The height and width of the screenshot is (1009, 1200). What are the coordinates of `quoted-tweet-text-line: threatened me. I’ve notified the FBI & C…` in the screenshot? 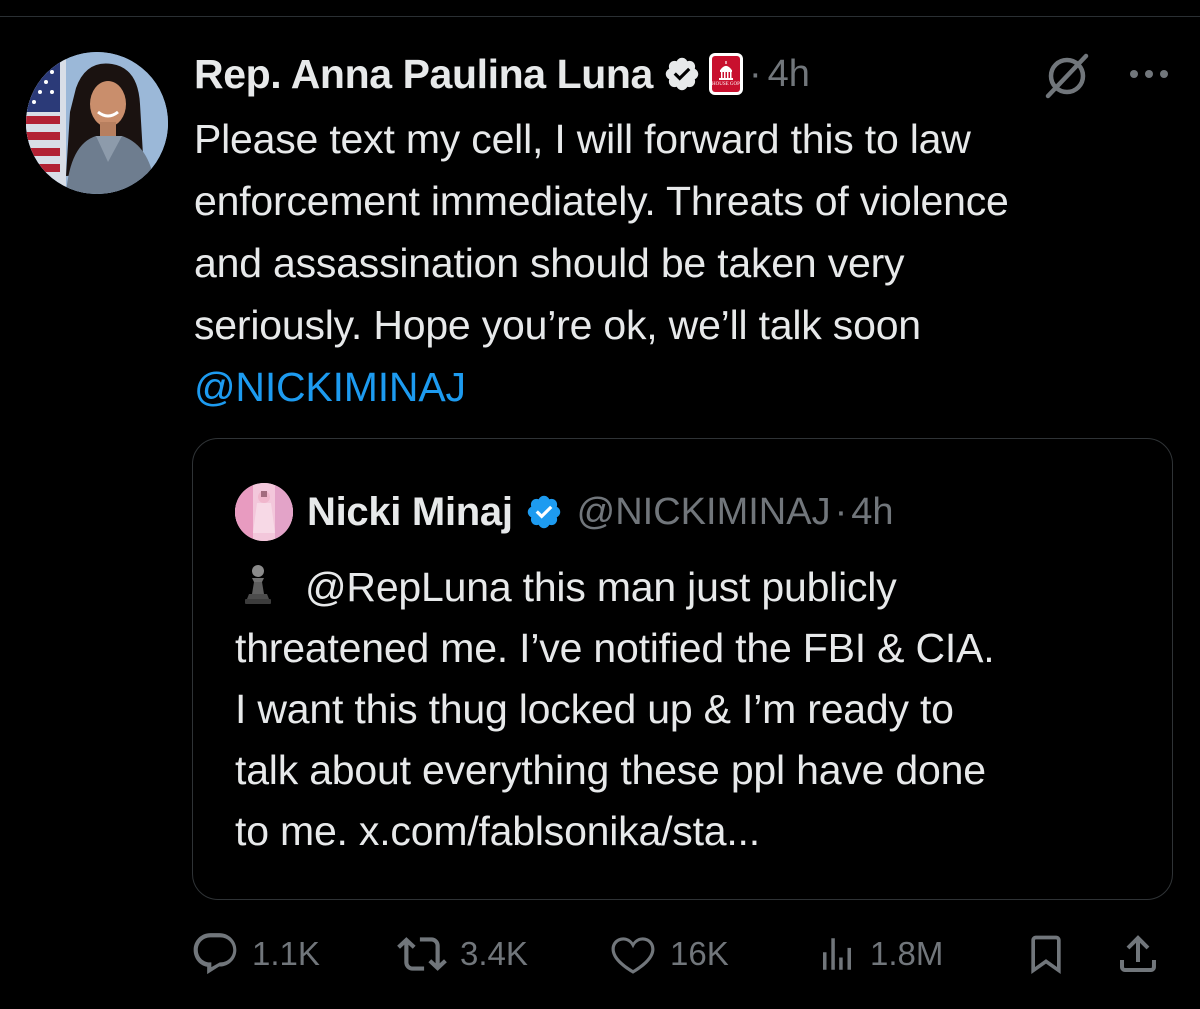 It's located at (615, 648).